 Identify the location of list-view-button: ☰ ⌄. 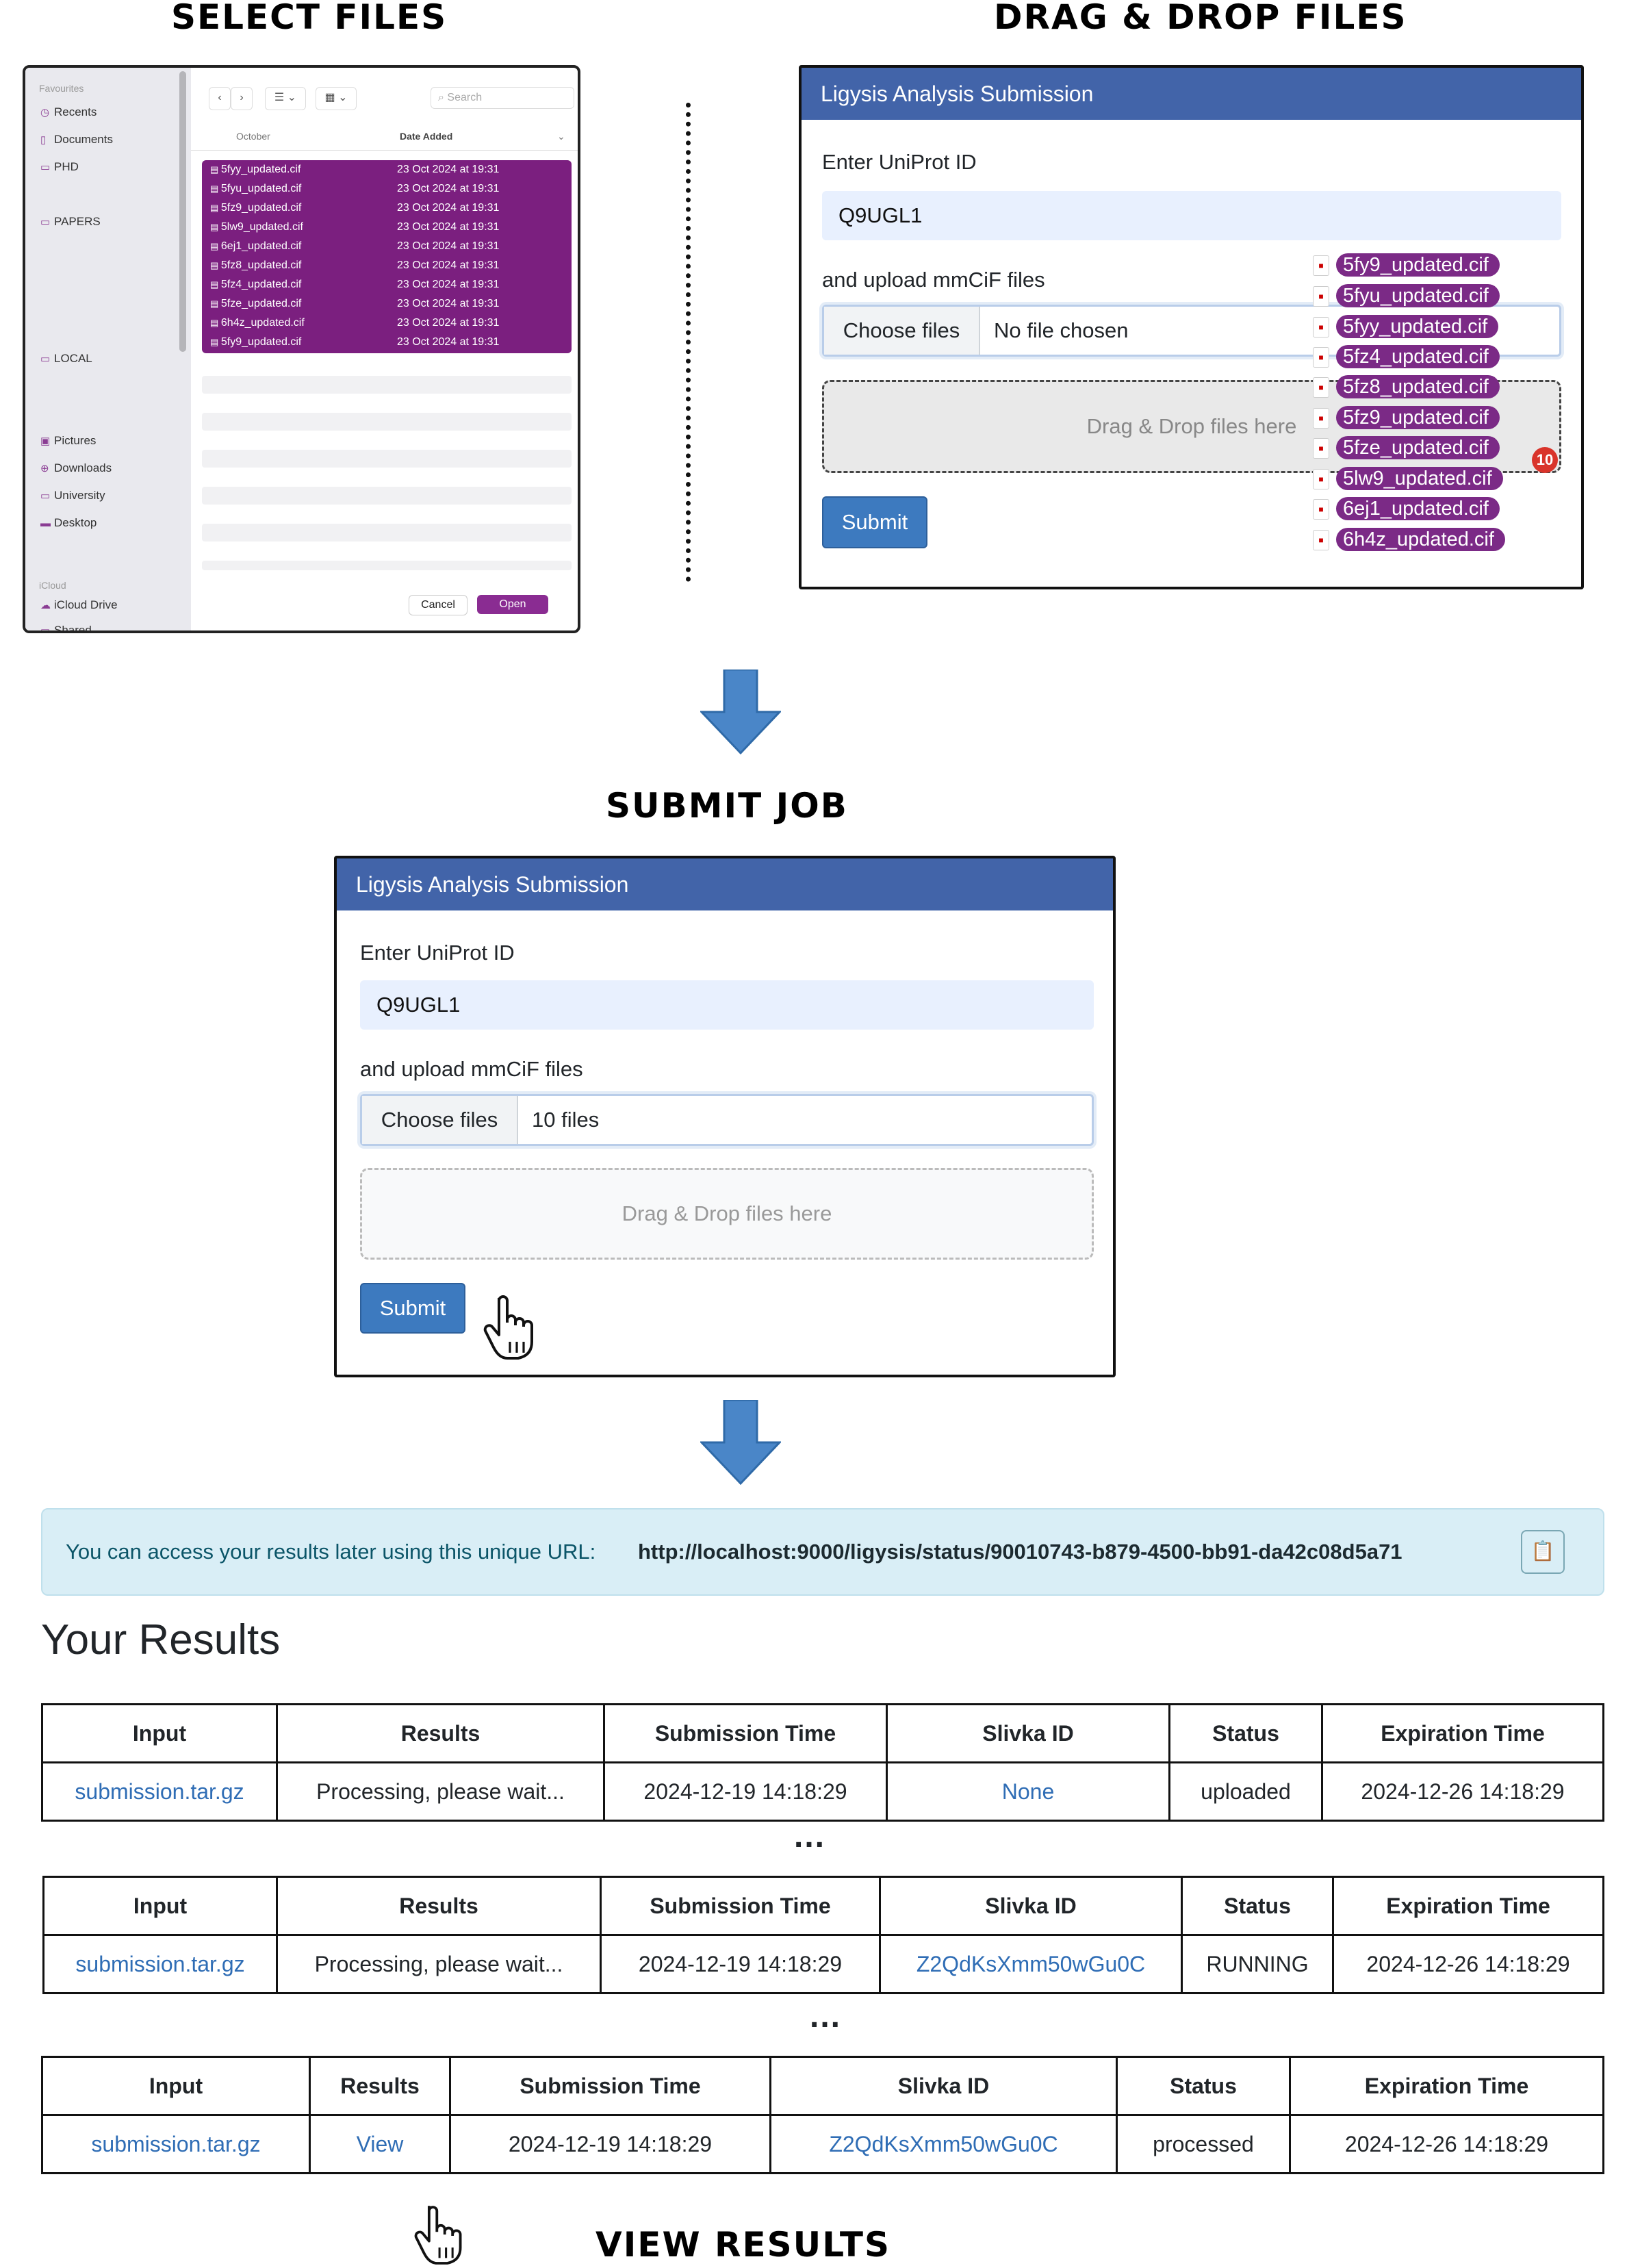
(285, 98).